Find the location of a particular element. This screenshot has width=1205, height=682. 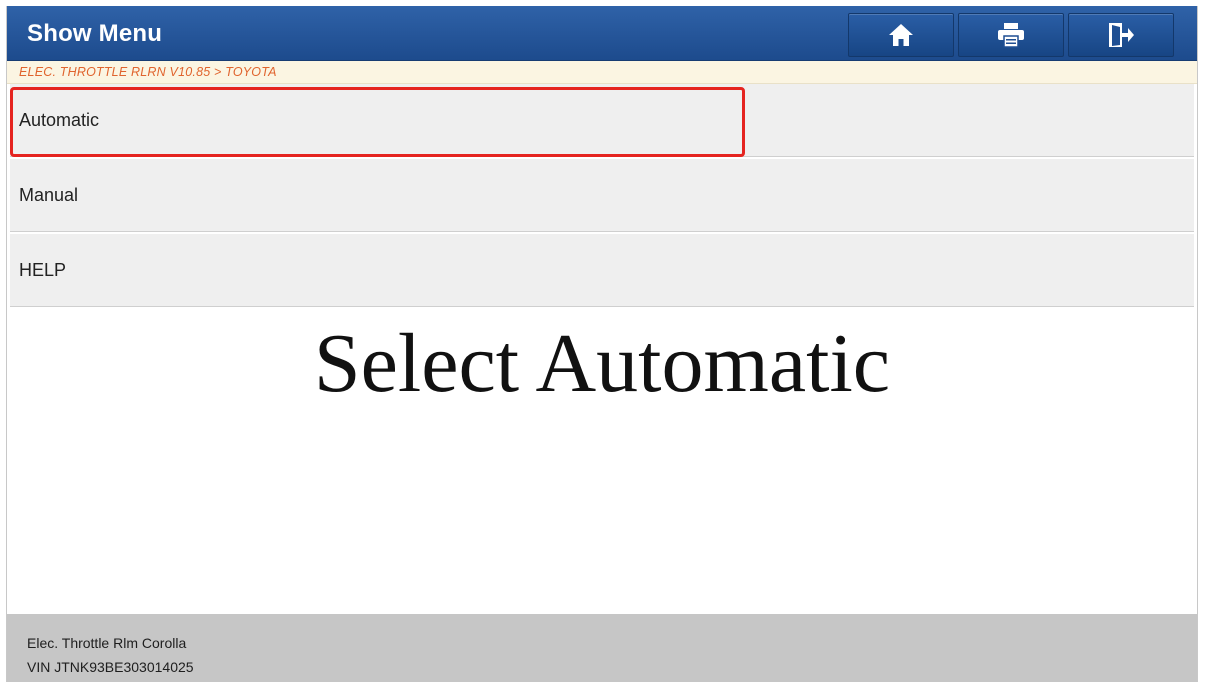

menu-item-help: HELP is located at coordinates (602, 270).